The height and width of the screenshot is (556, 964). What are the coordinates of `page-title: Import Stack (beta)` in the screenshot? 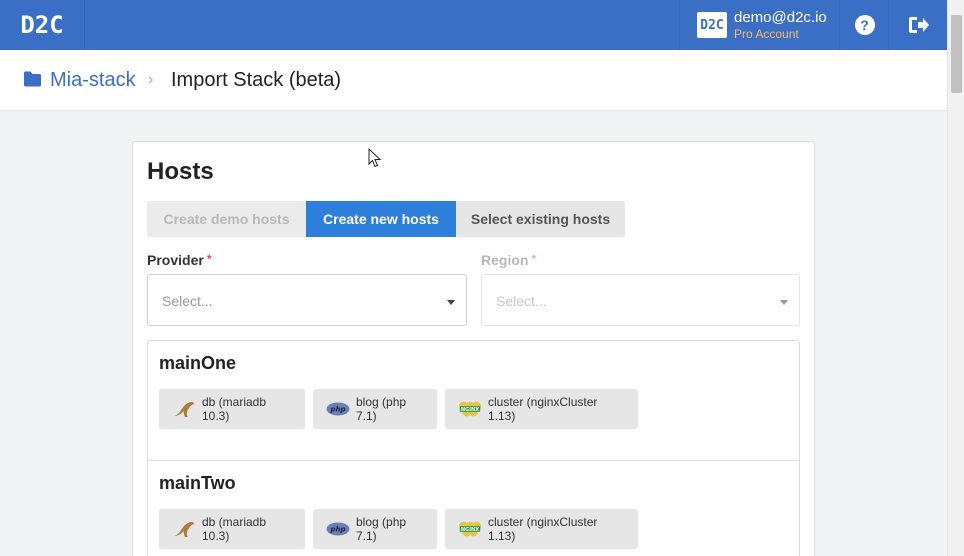 It's located at (256, 80).